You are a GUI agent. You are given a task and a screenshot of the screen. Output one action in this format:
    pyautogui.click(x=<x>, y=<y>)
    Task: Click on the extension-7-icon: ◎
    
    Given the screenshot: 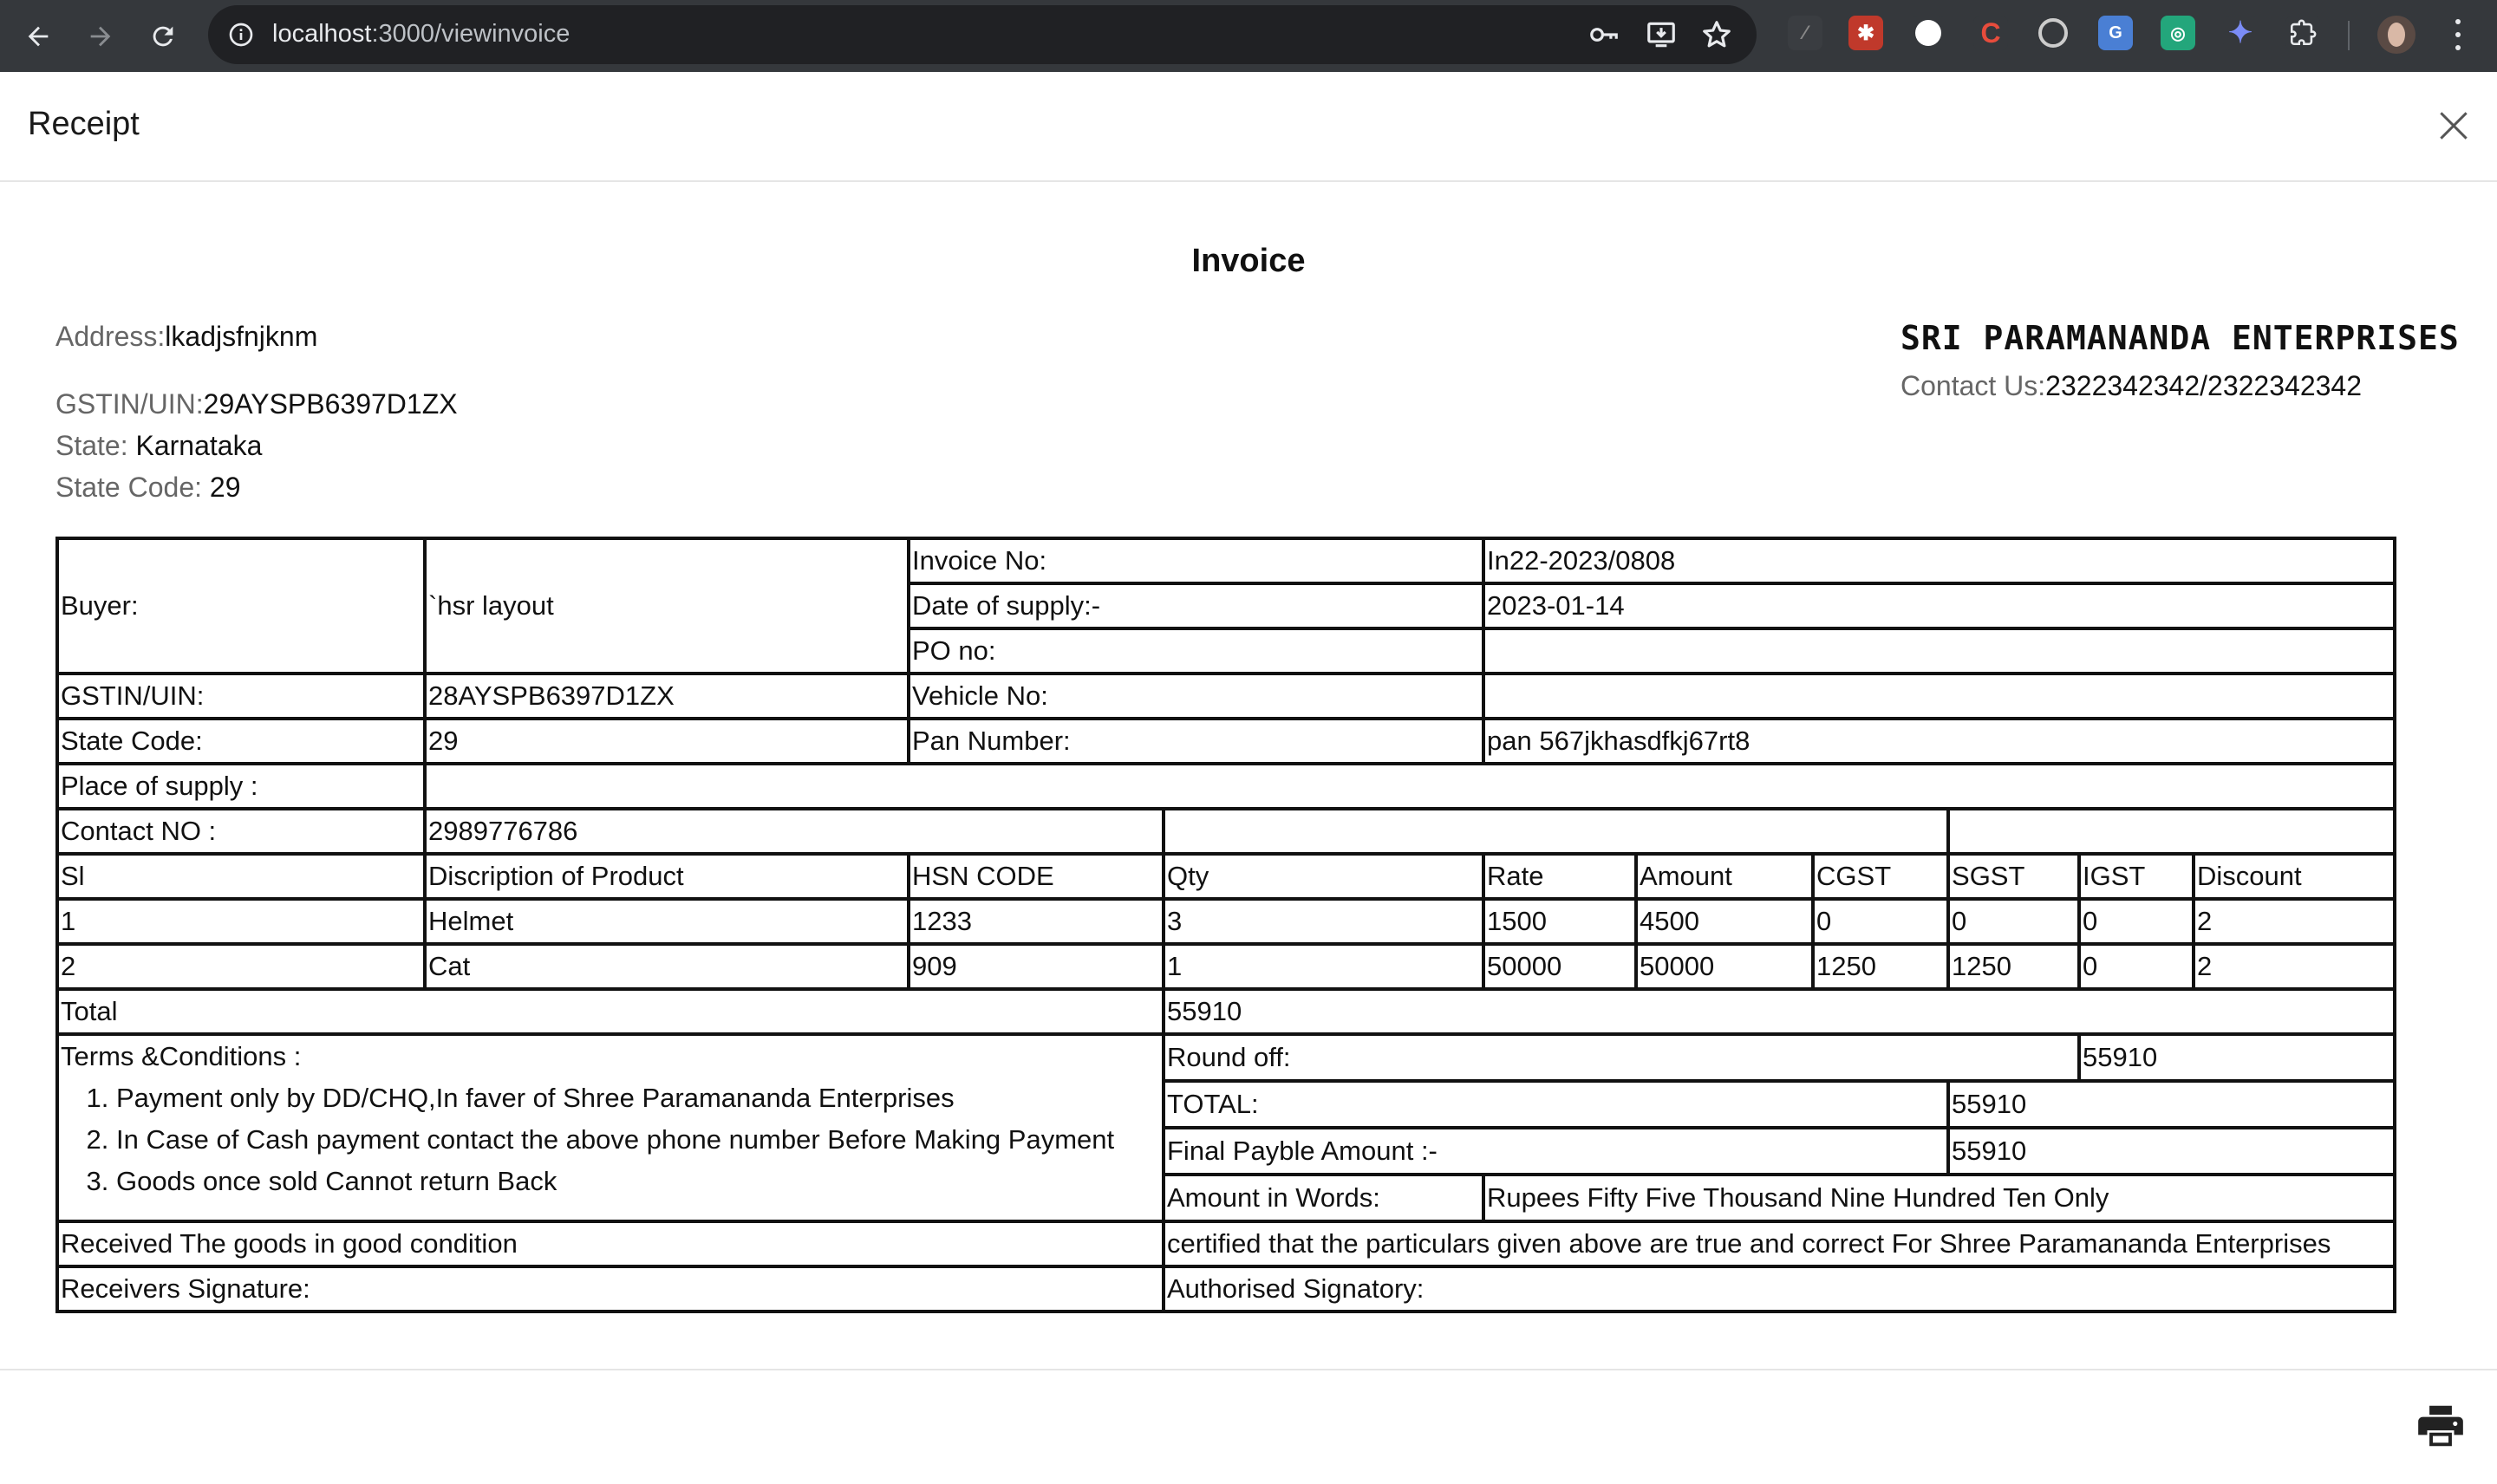 What is the action you would take?
    pyautogui.click(x=2178, y=33)
    